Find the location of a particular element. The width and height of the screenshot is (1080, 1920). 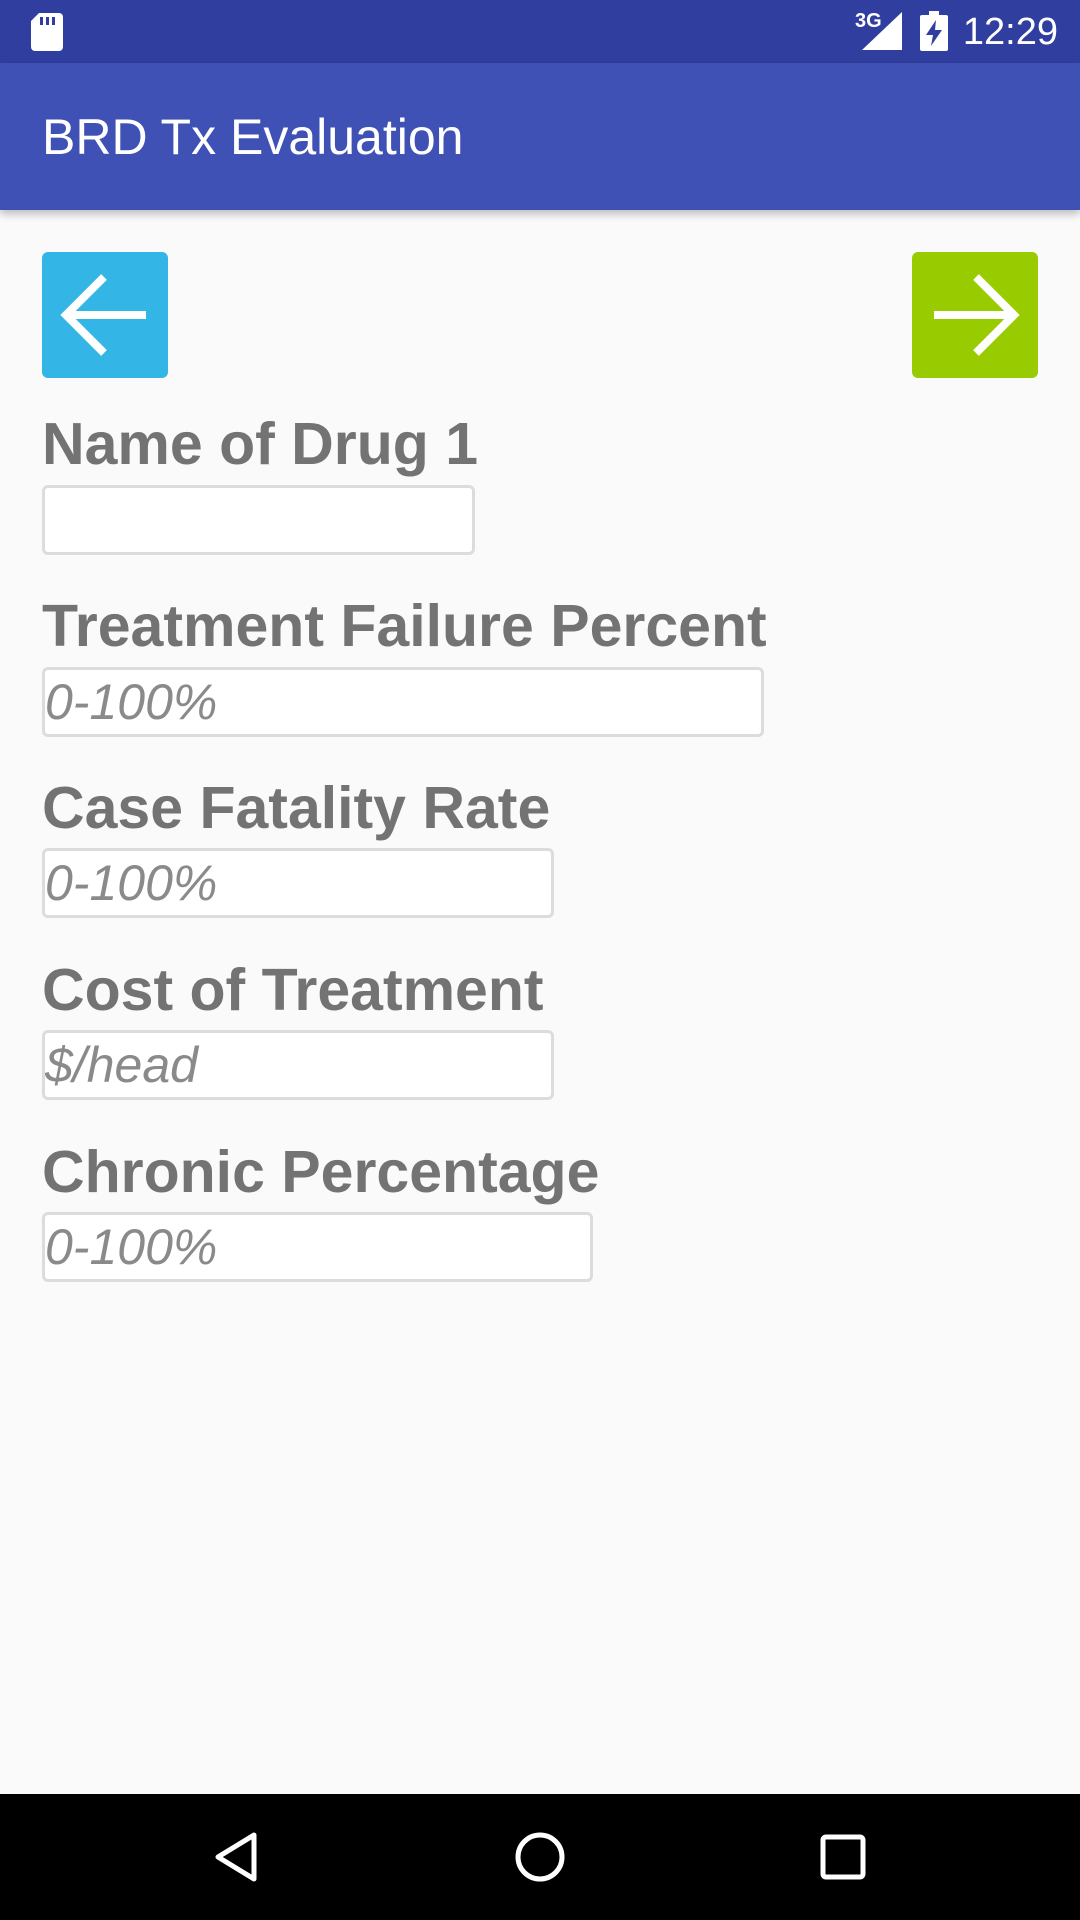

chronic-percentage-label: Chronic Percentage is located at coordinates (321, 1172).